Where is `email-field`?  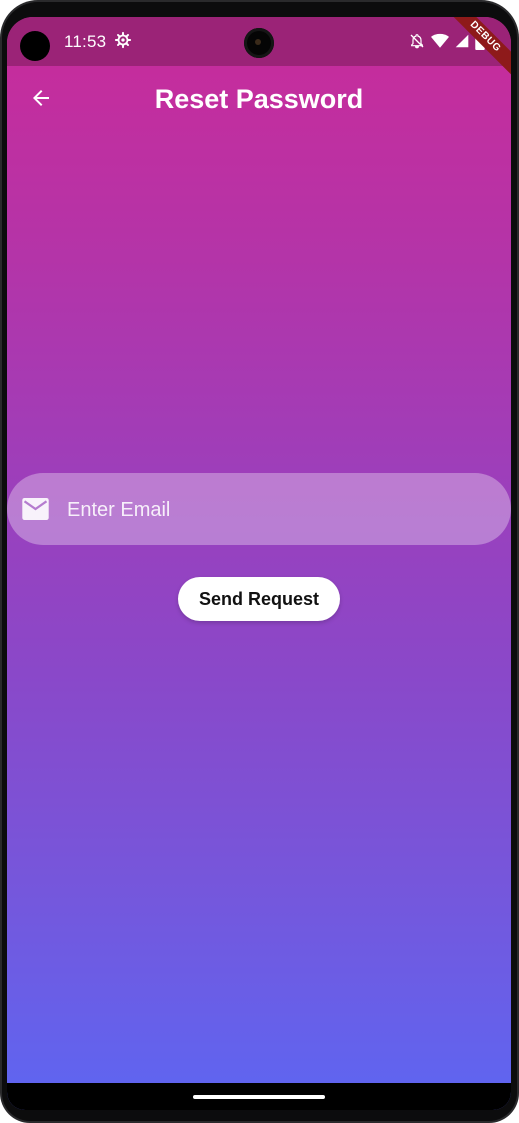 email-field is located at coordinates (259, 509).